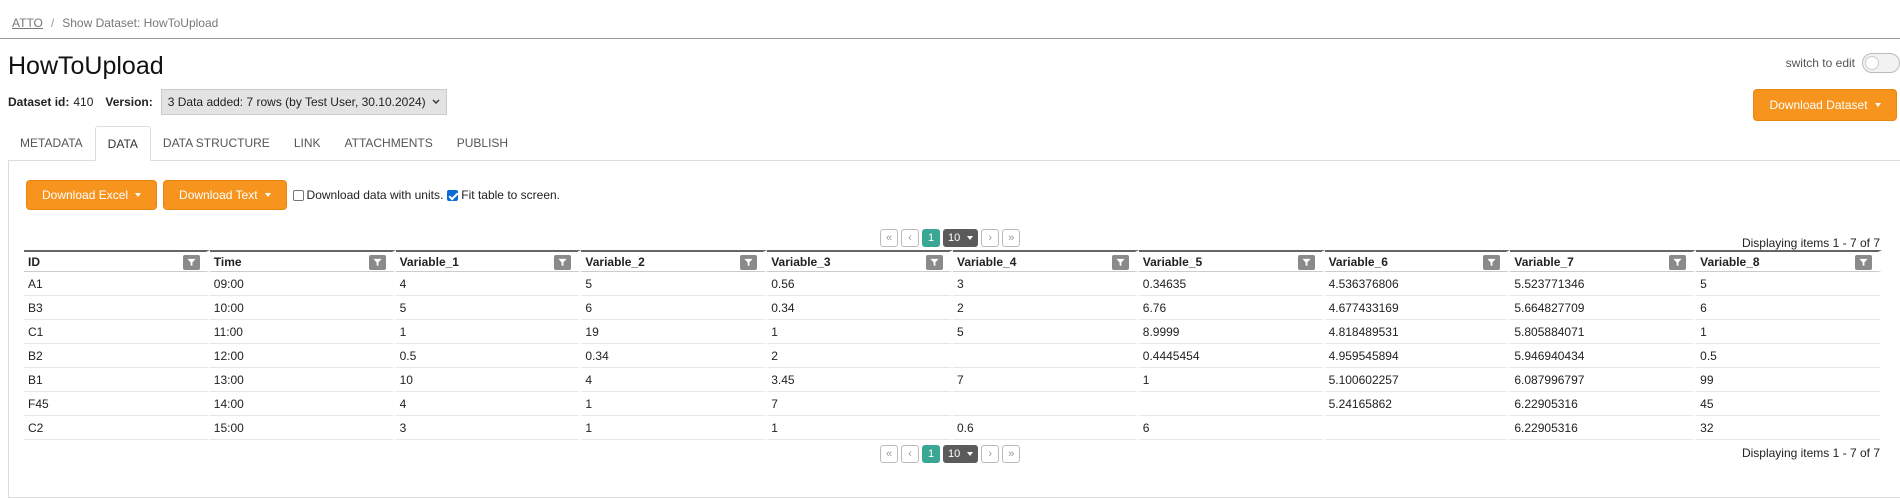  I want to click on units-checkbox-label: Download data with units., so click(375, 195).